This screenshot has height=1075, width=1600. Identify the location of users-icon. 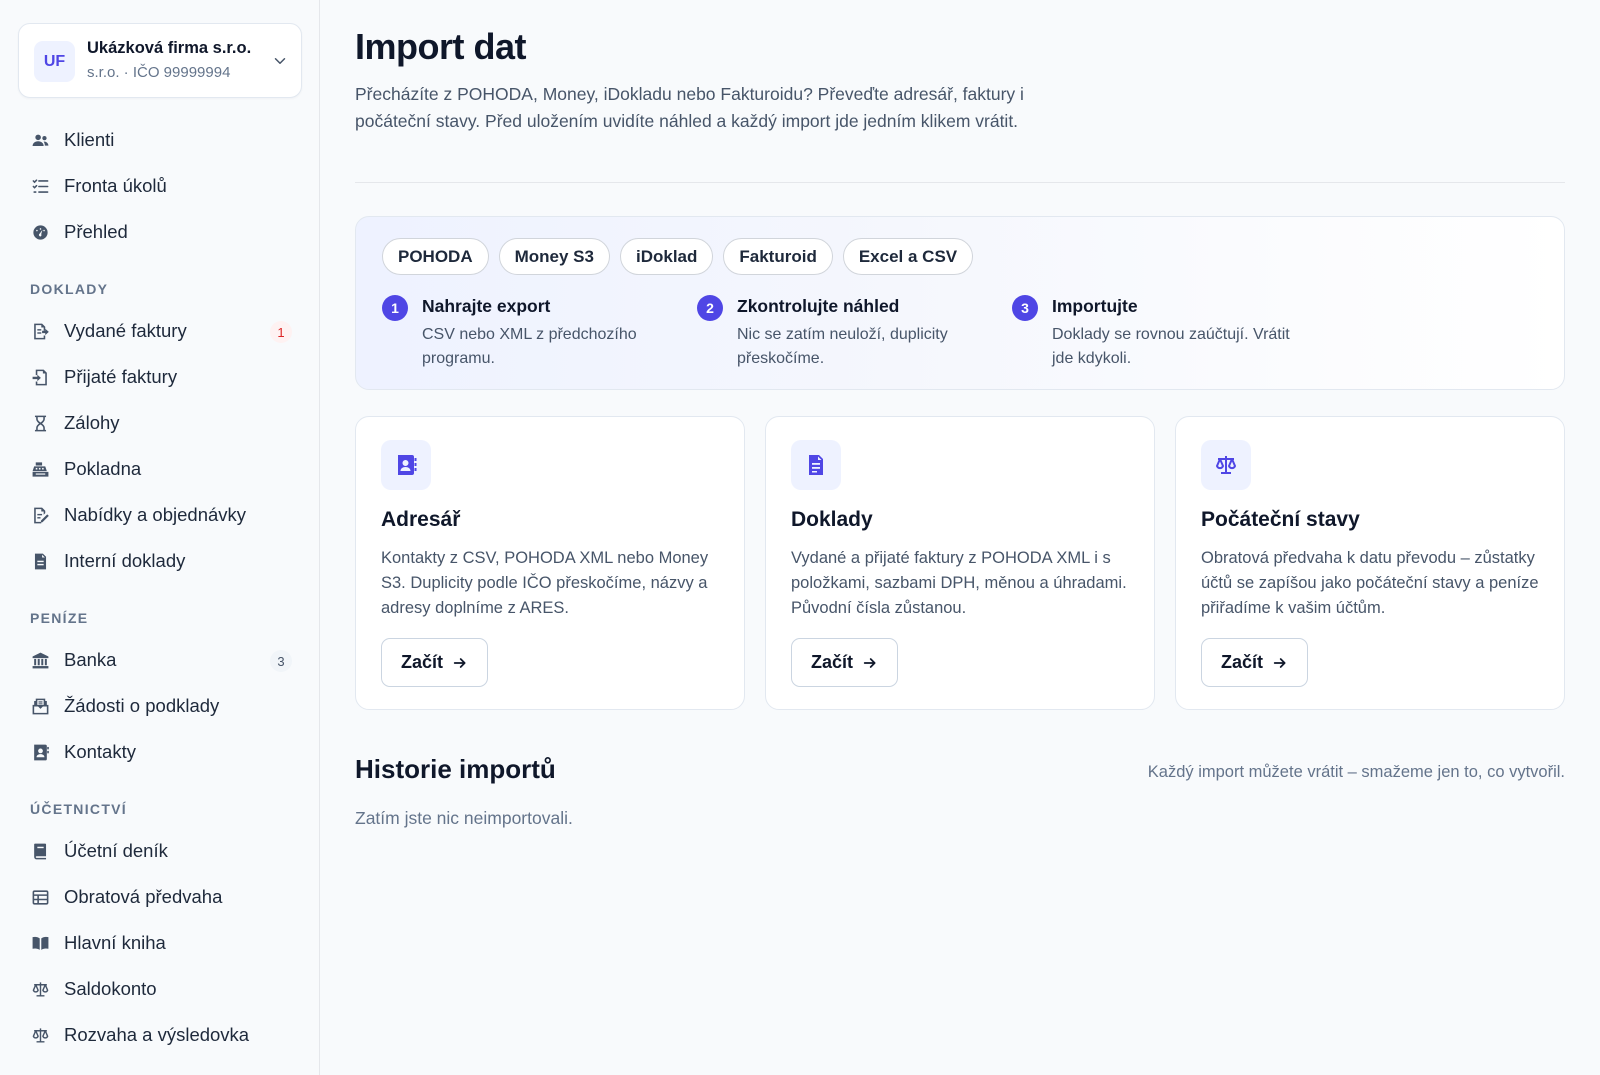
(40, 140).